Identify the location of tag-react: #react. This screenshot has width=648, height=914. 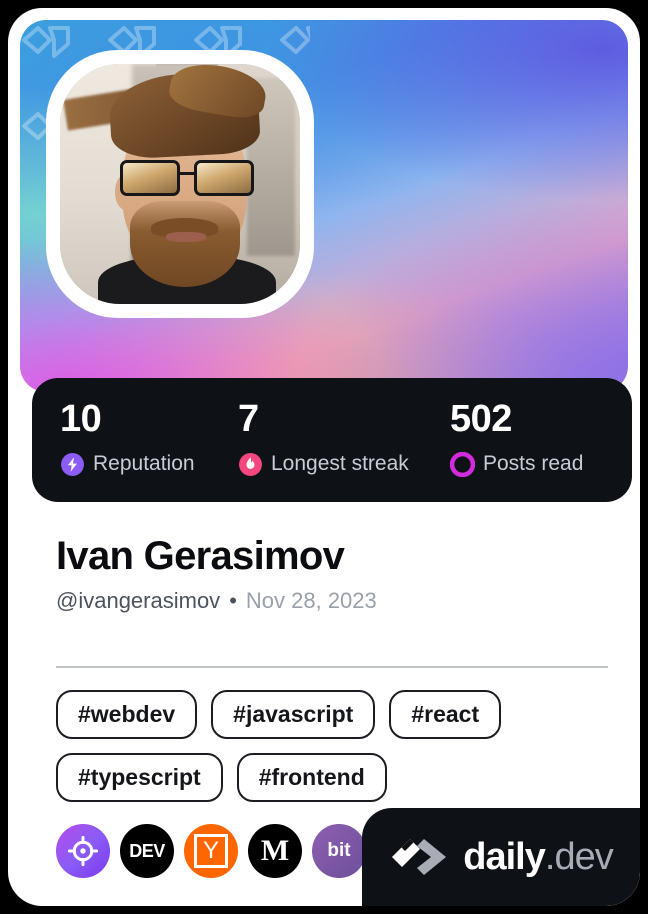
(445, 714).